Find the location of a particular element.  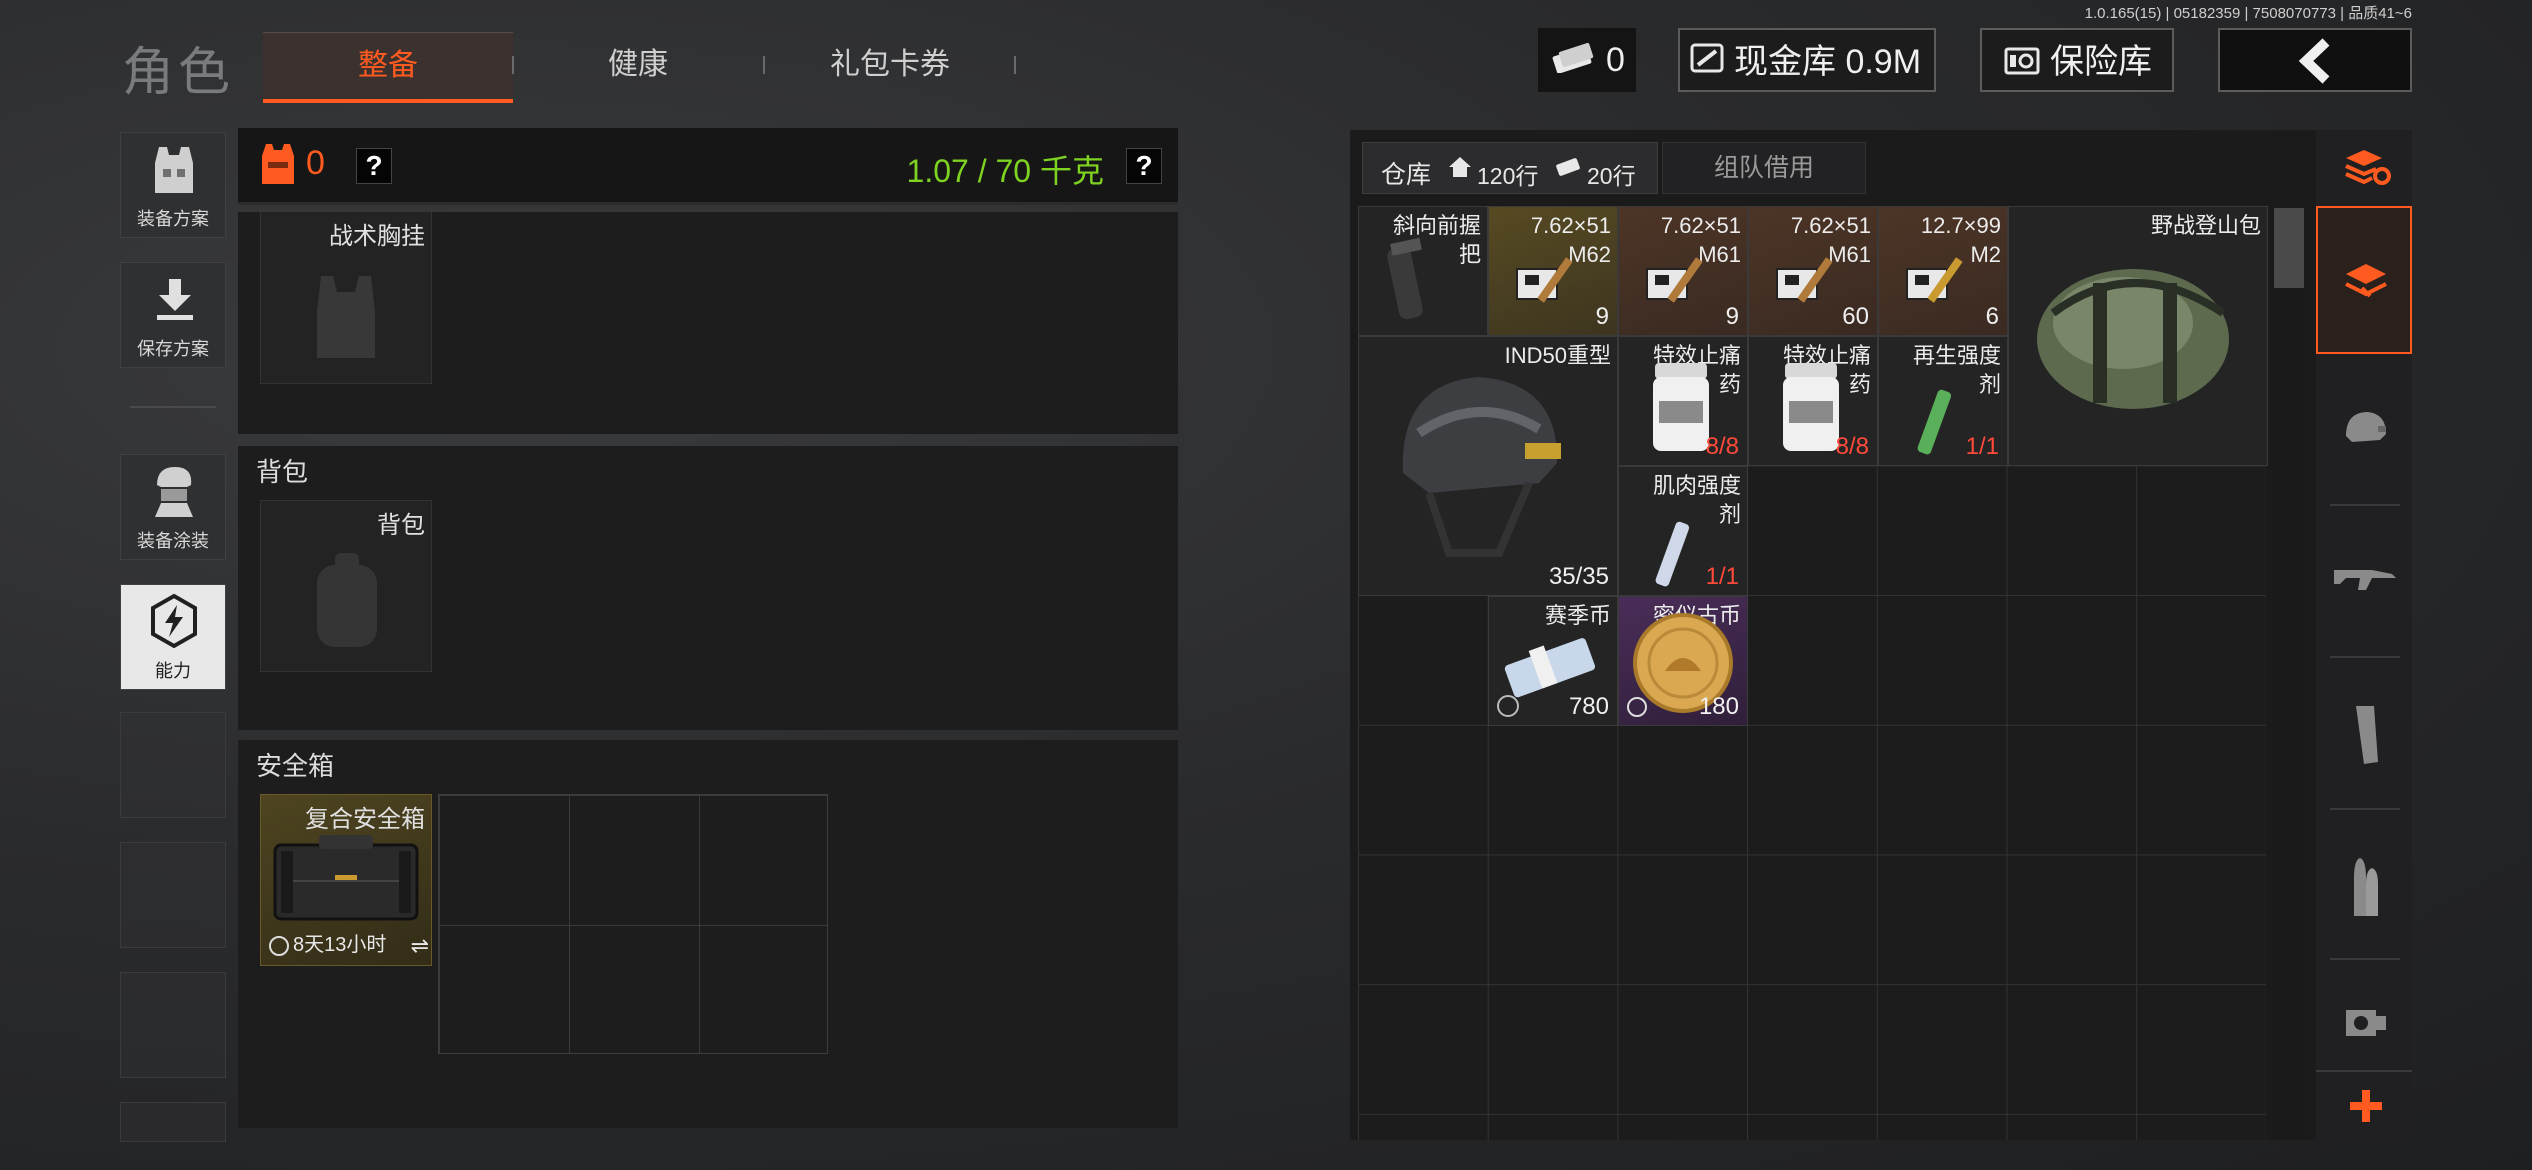

item-name: 野战登山包 is located at coordinates (2205, 225).